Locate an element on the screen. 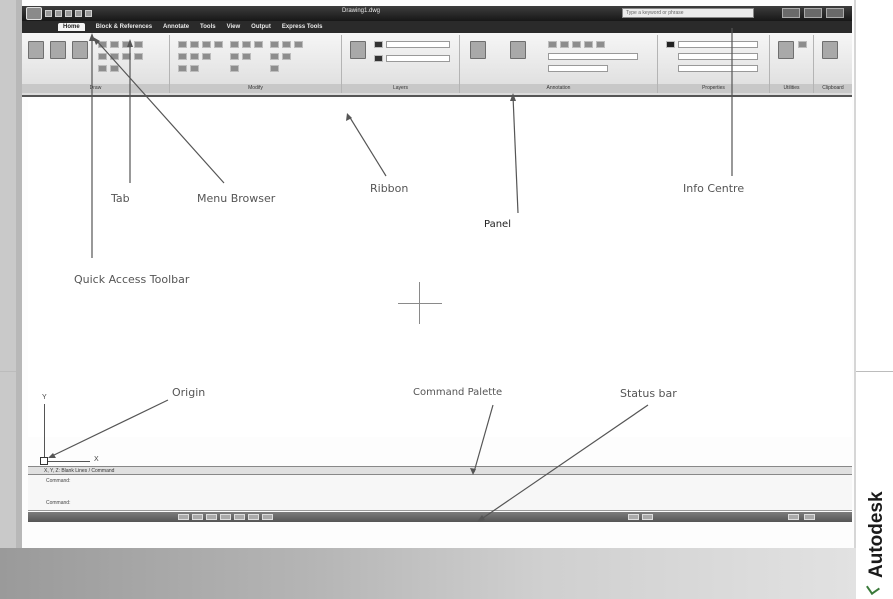 The height and width of the screenshot is (599, 893). origin-arrow is located at coordinates (110, 428).